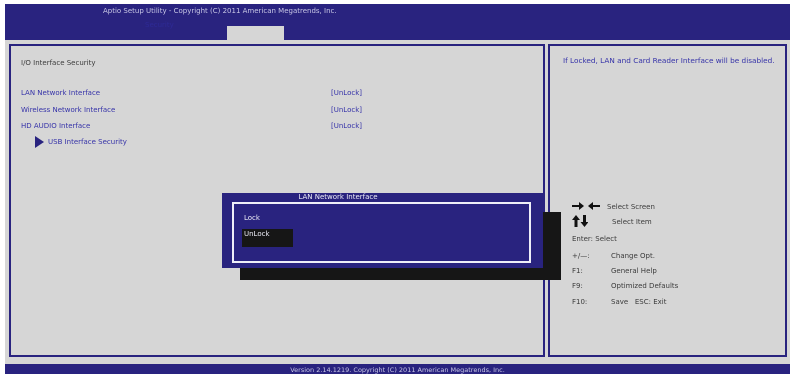 This screenshot has height=377, width=795. I want to click on general-help-key: F1:, so click(577, 271).